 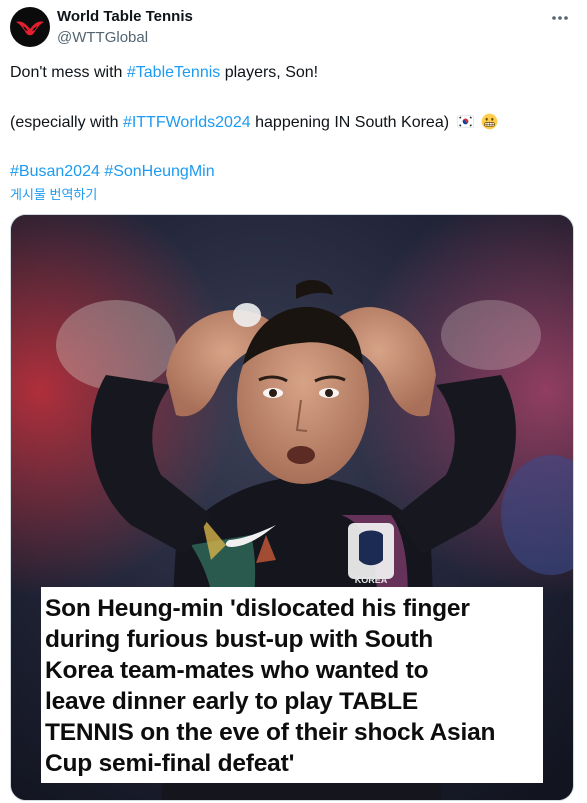 What do you see at coordinates (293, 29) in the screenshot?
I see `tweet-header: World Table Tennis @WTTGlobal` at bounding box center [293, 29].